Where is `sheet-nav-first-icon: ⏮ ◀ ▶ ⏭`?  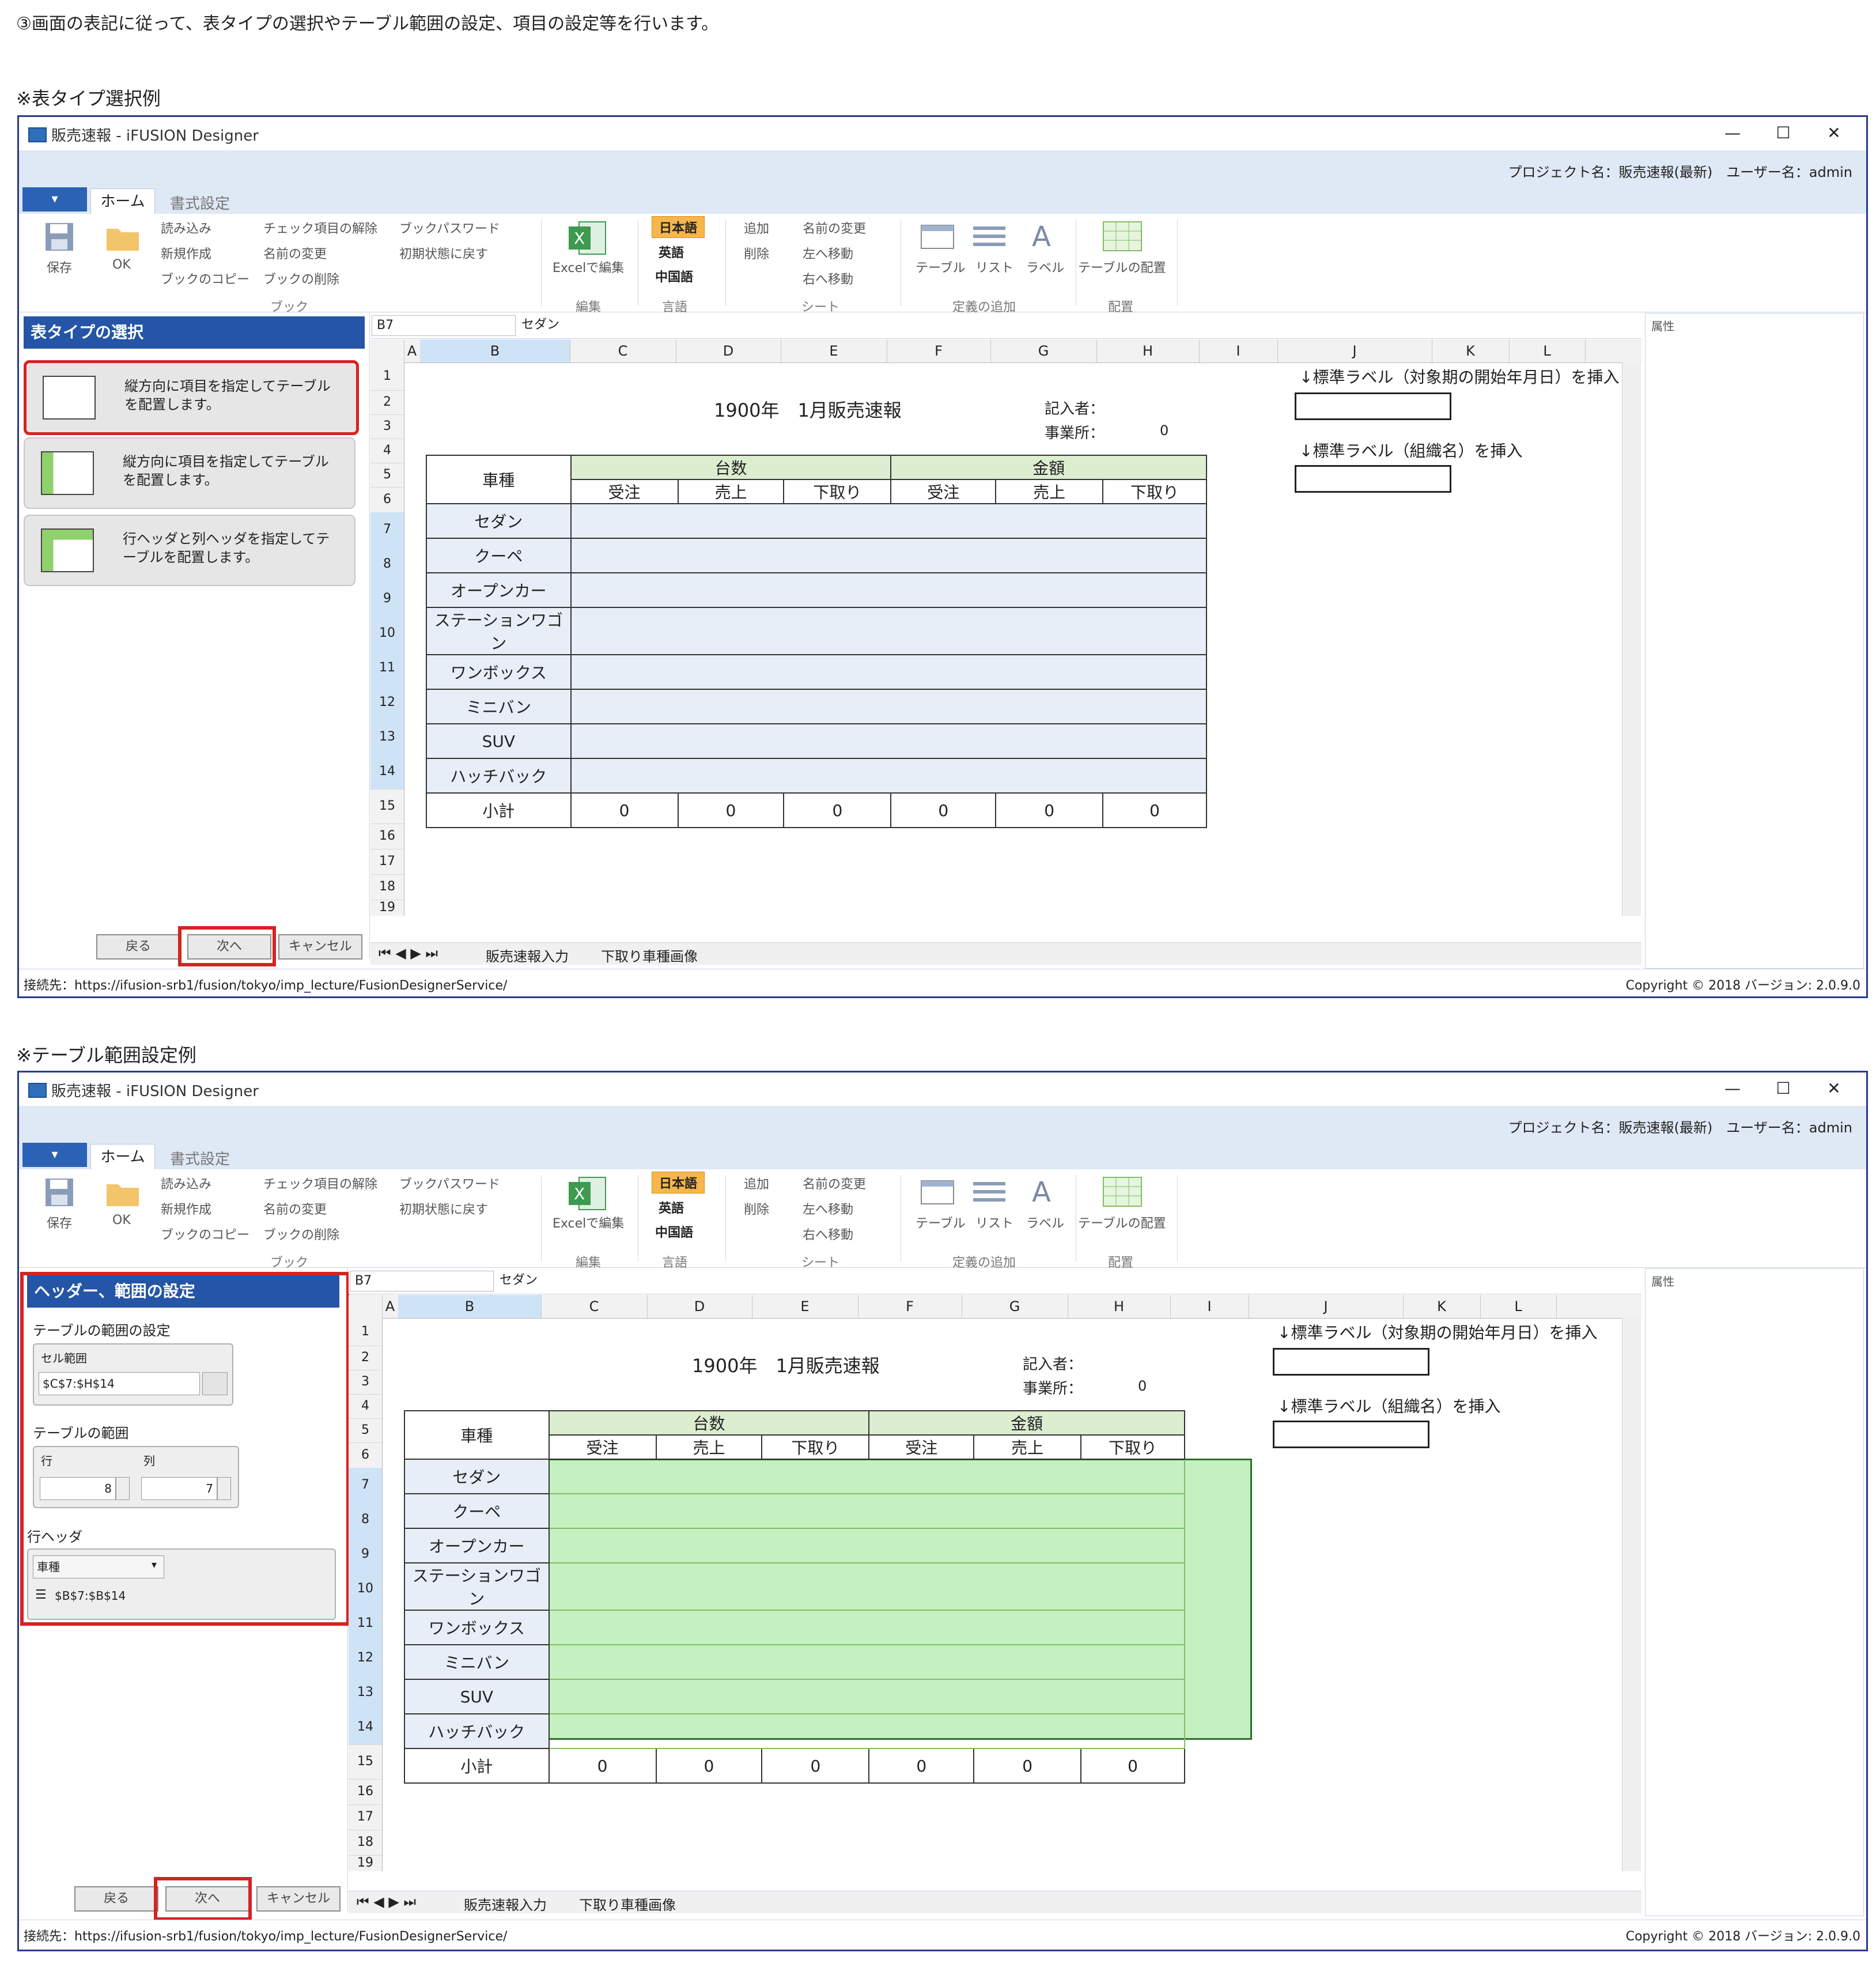 sheet-nav-first-icon: ⏮ ◀ ▶ ⏭ is located at coordinates (387, 1902).